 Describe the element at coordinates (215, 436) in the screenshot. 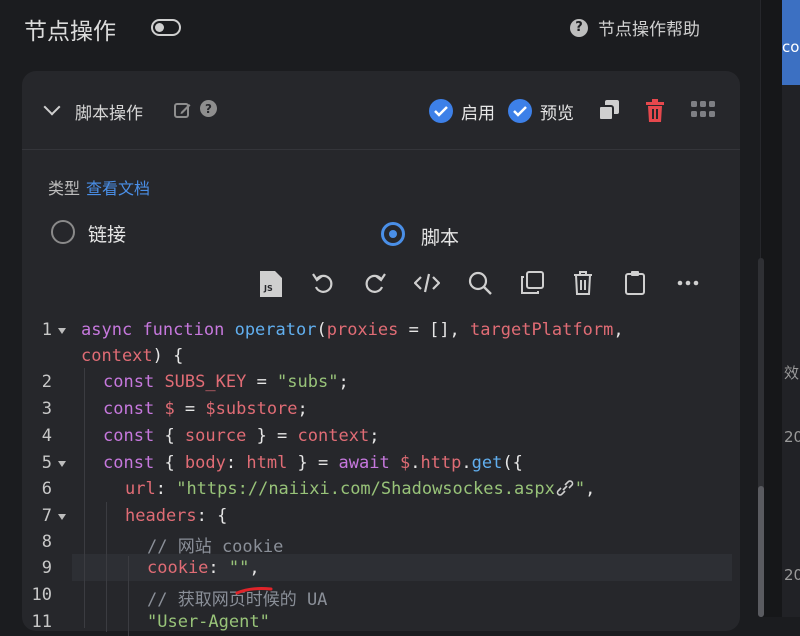

I see `code-token: source` at that location.